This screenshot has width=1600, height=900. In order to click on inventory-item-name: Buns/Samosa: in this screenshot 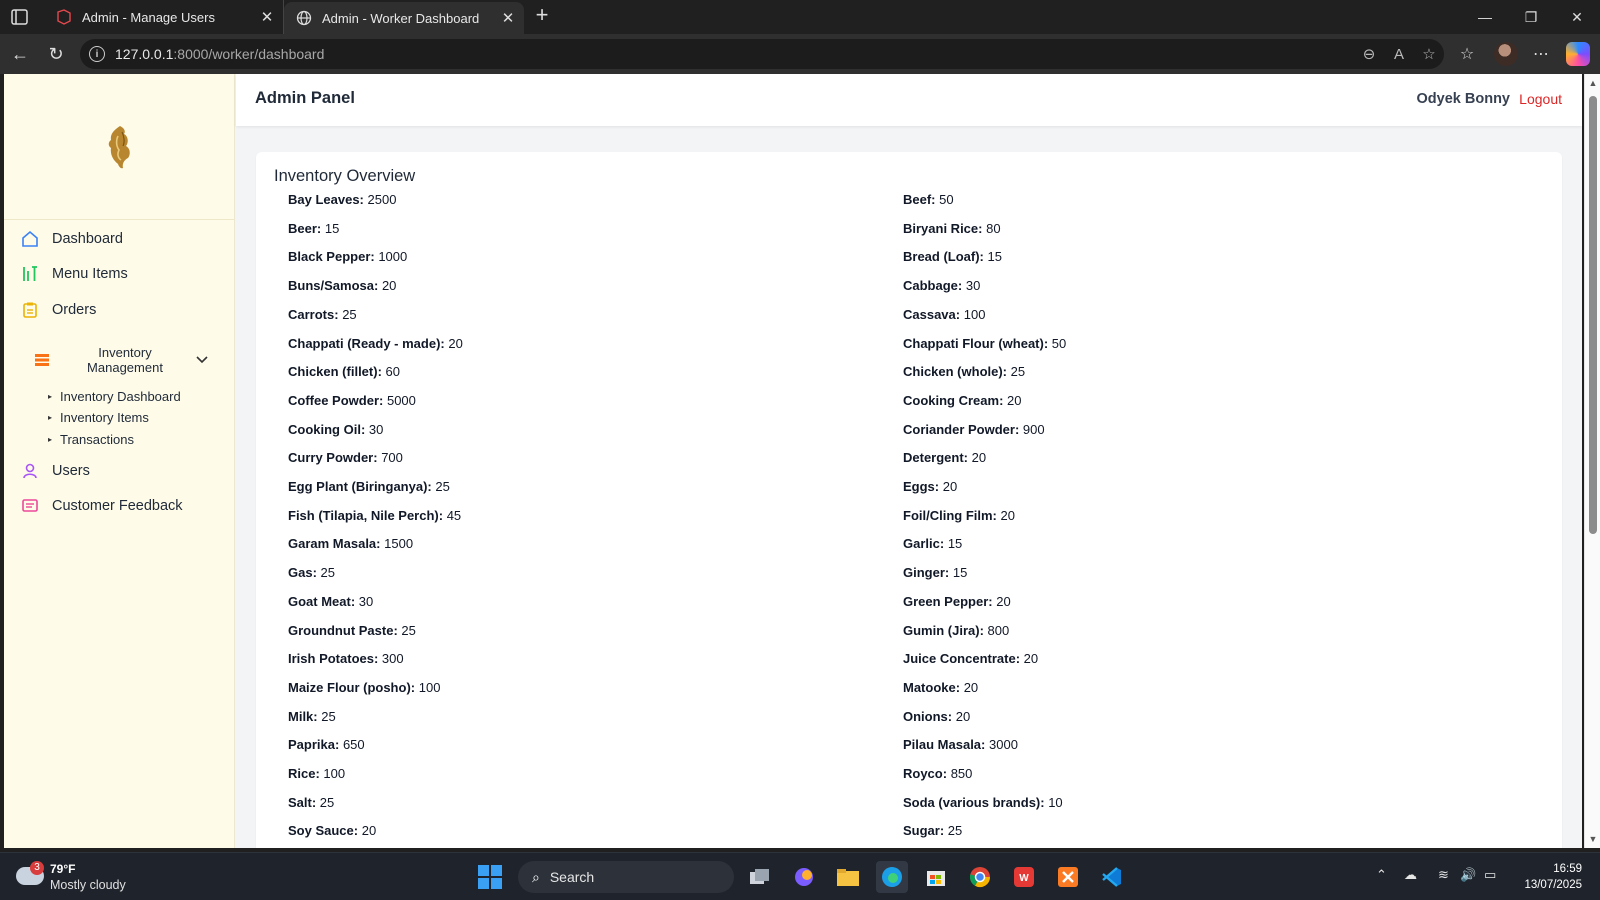, I will do `click(333, 286)`.